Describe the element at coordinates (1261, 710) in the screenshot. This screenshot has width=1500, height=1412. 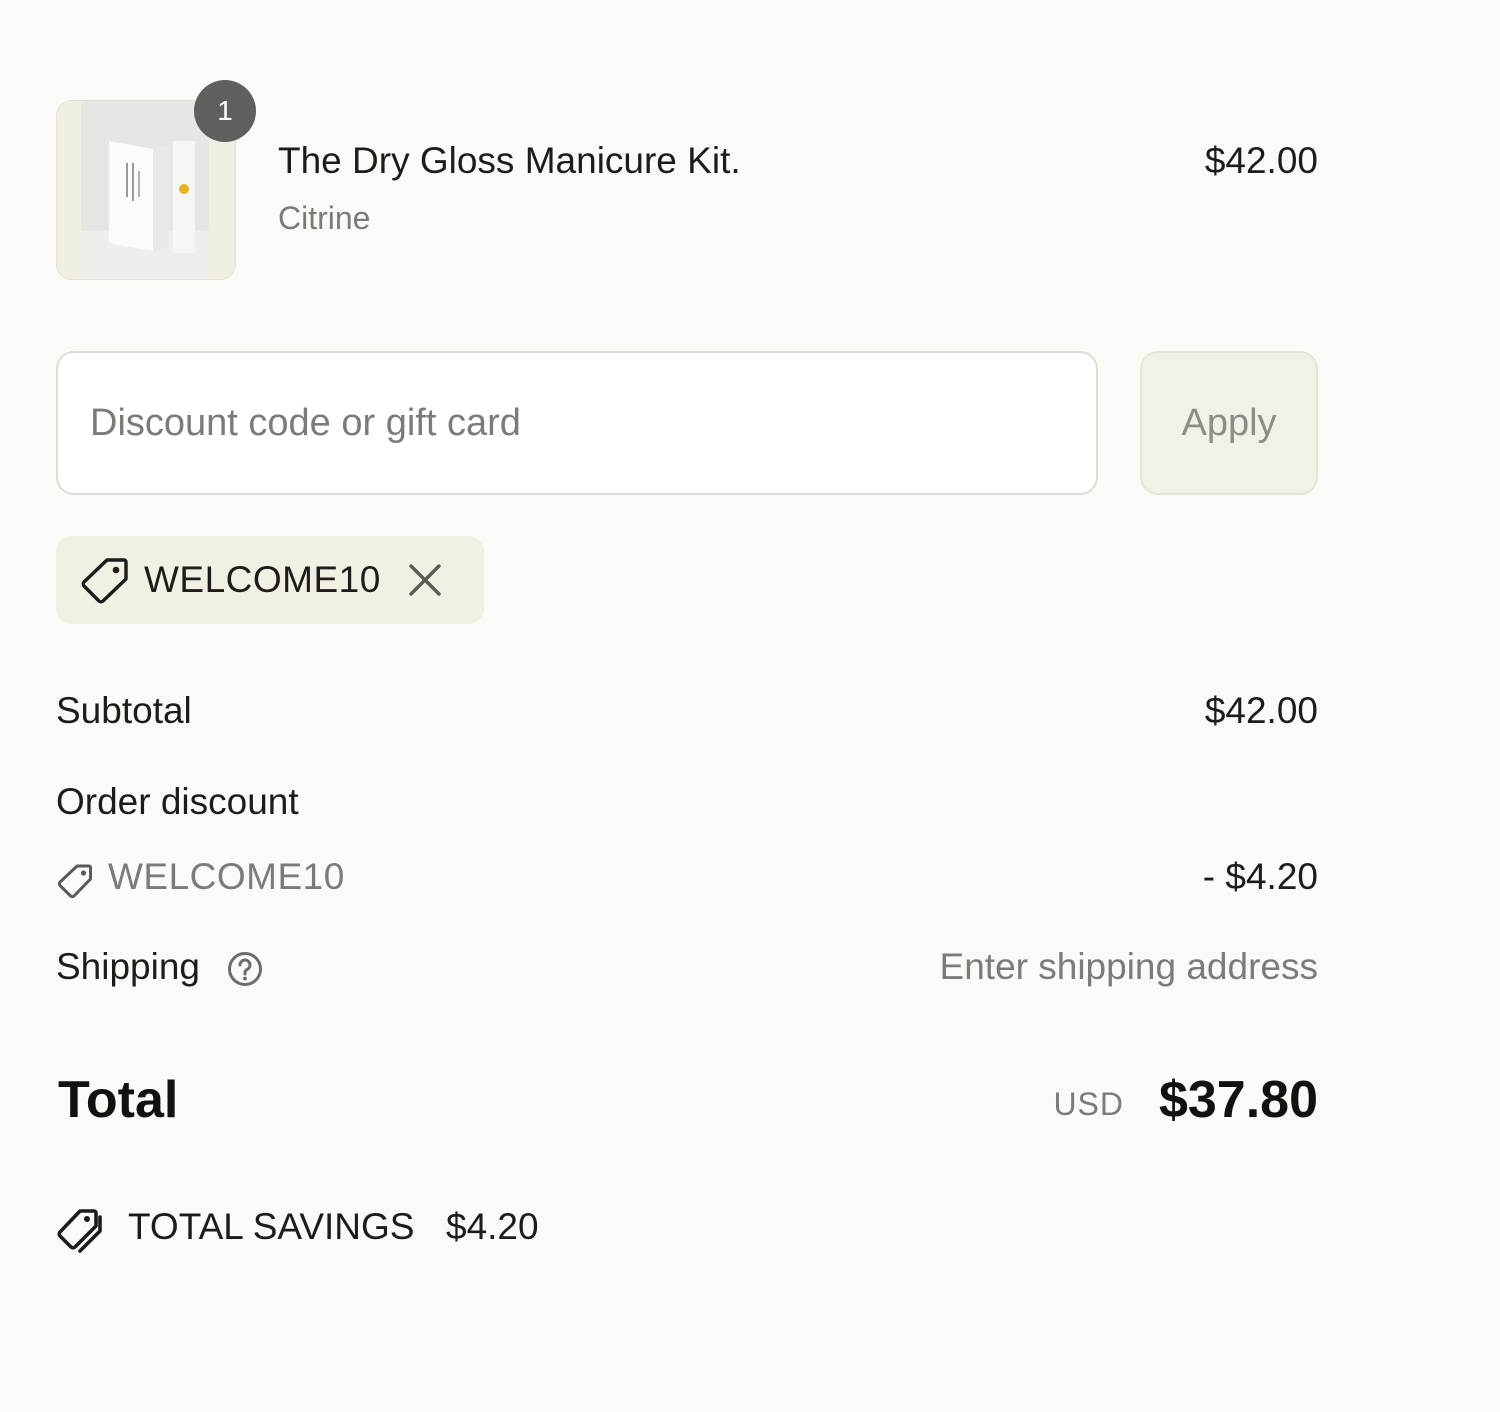
I see `subtotal-value: $42.00` at that location.